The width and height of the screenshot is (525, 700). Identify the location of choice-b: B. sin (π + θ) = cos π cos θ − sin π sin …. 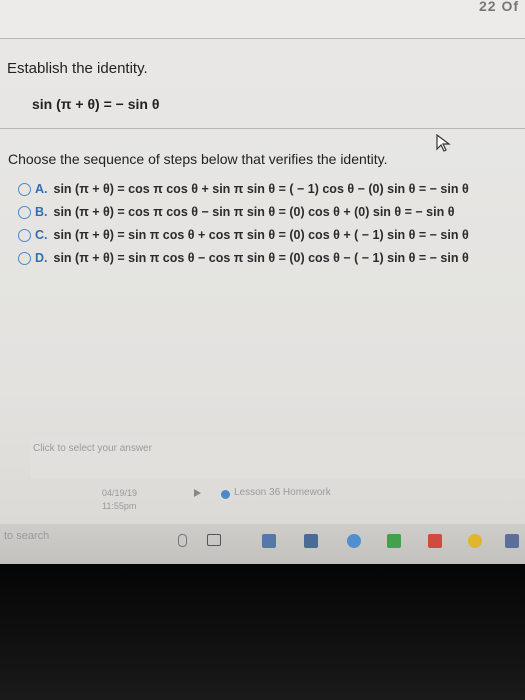
(270, 212).